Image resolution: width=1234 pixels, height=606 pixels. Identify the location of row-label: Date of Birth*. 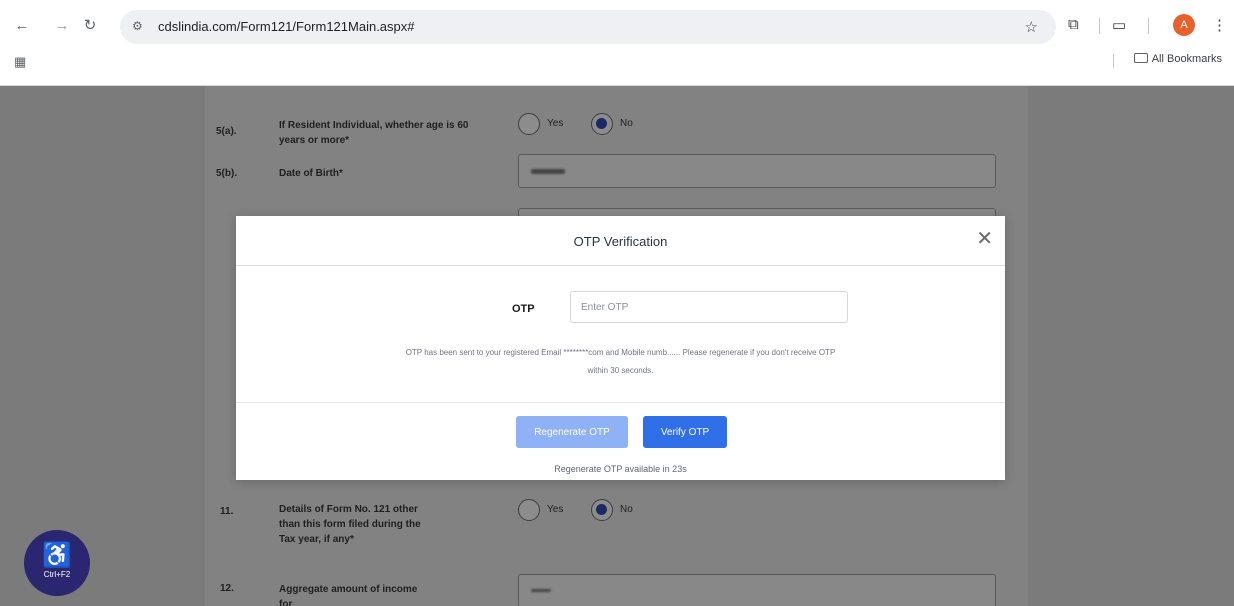
(311, 173).